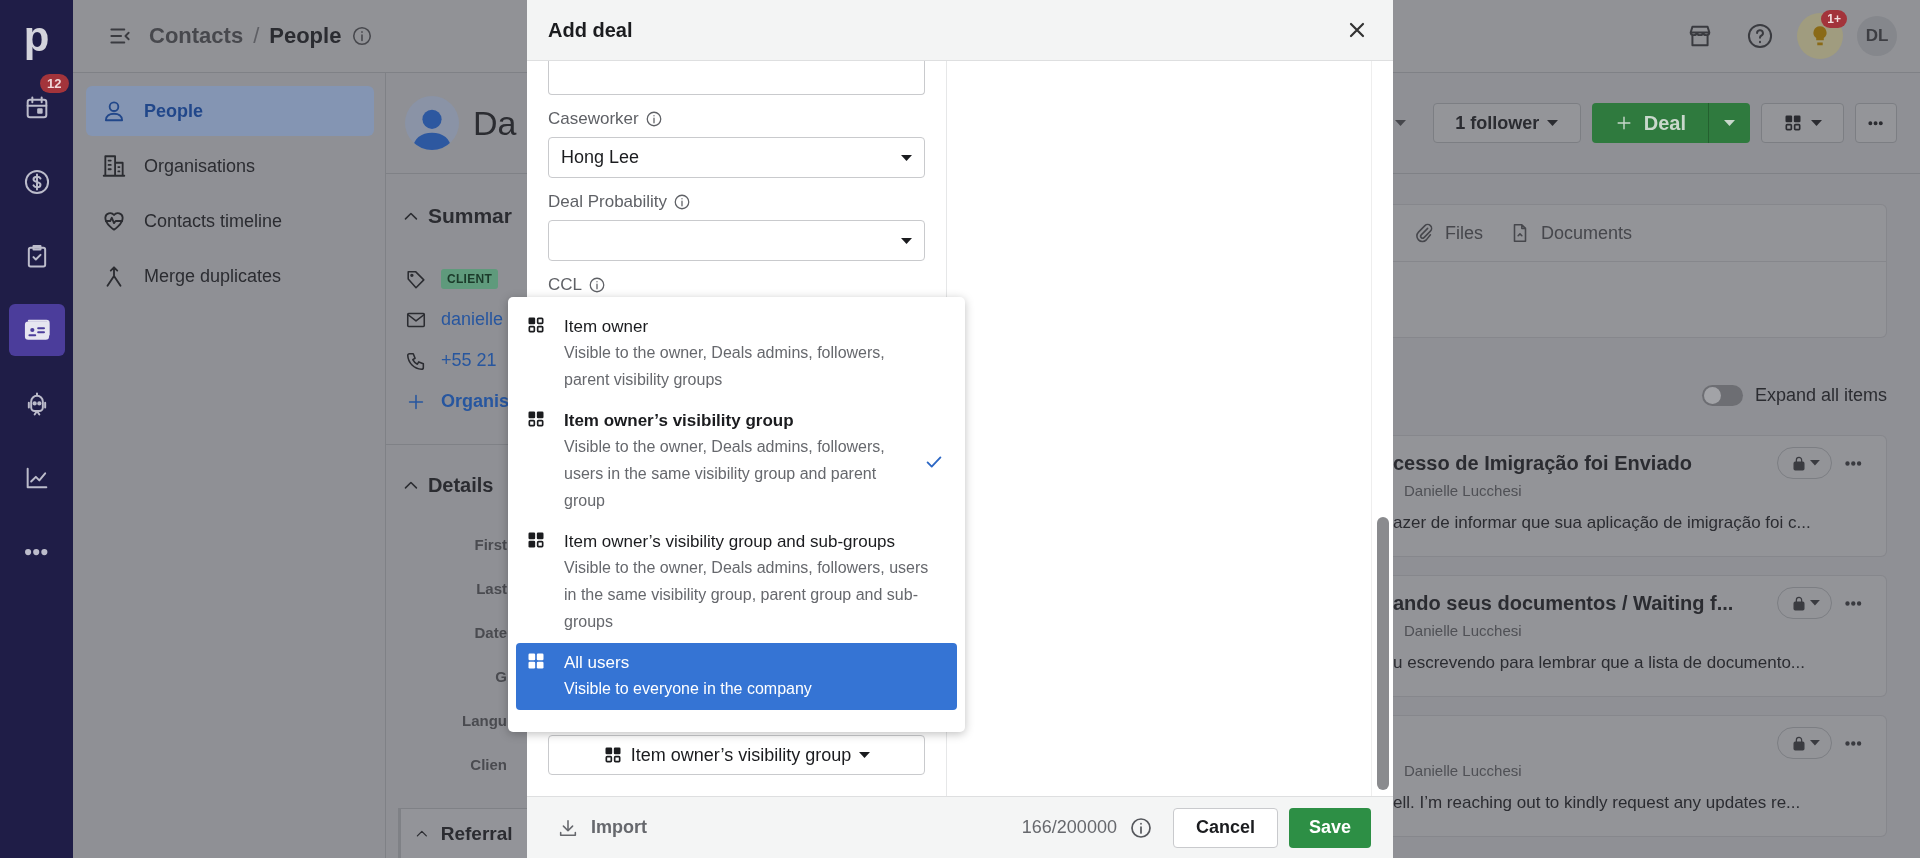 This screenshot has height=858, width=1920. Describe the element at coordinates (456, 216) in the screenshot. I see `summary-section-toggle: Summar` at that location.